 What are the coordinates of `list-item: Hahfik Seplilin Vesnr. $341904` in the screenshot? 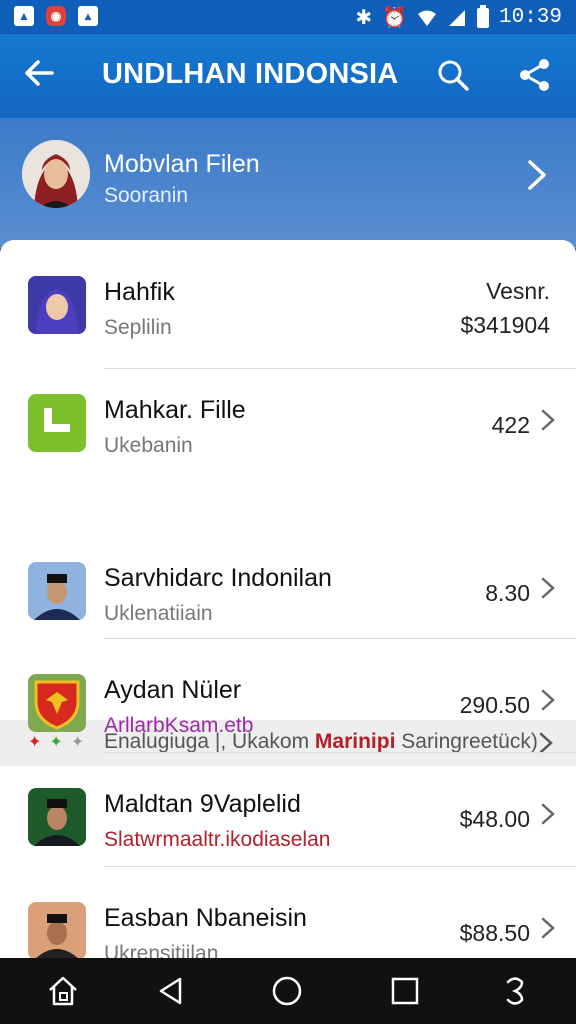 It's located at (288, 296).